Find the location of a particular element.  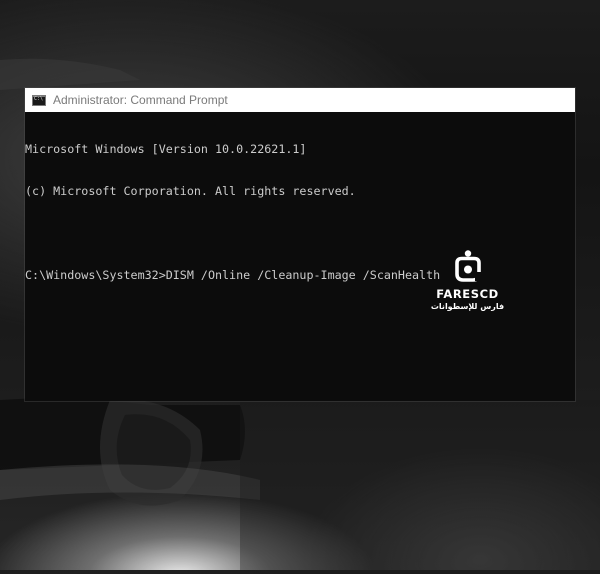

cmd-icon is located at coordinates (39, 100).